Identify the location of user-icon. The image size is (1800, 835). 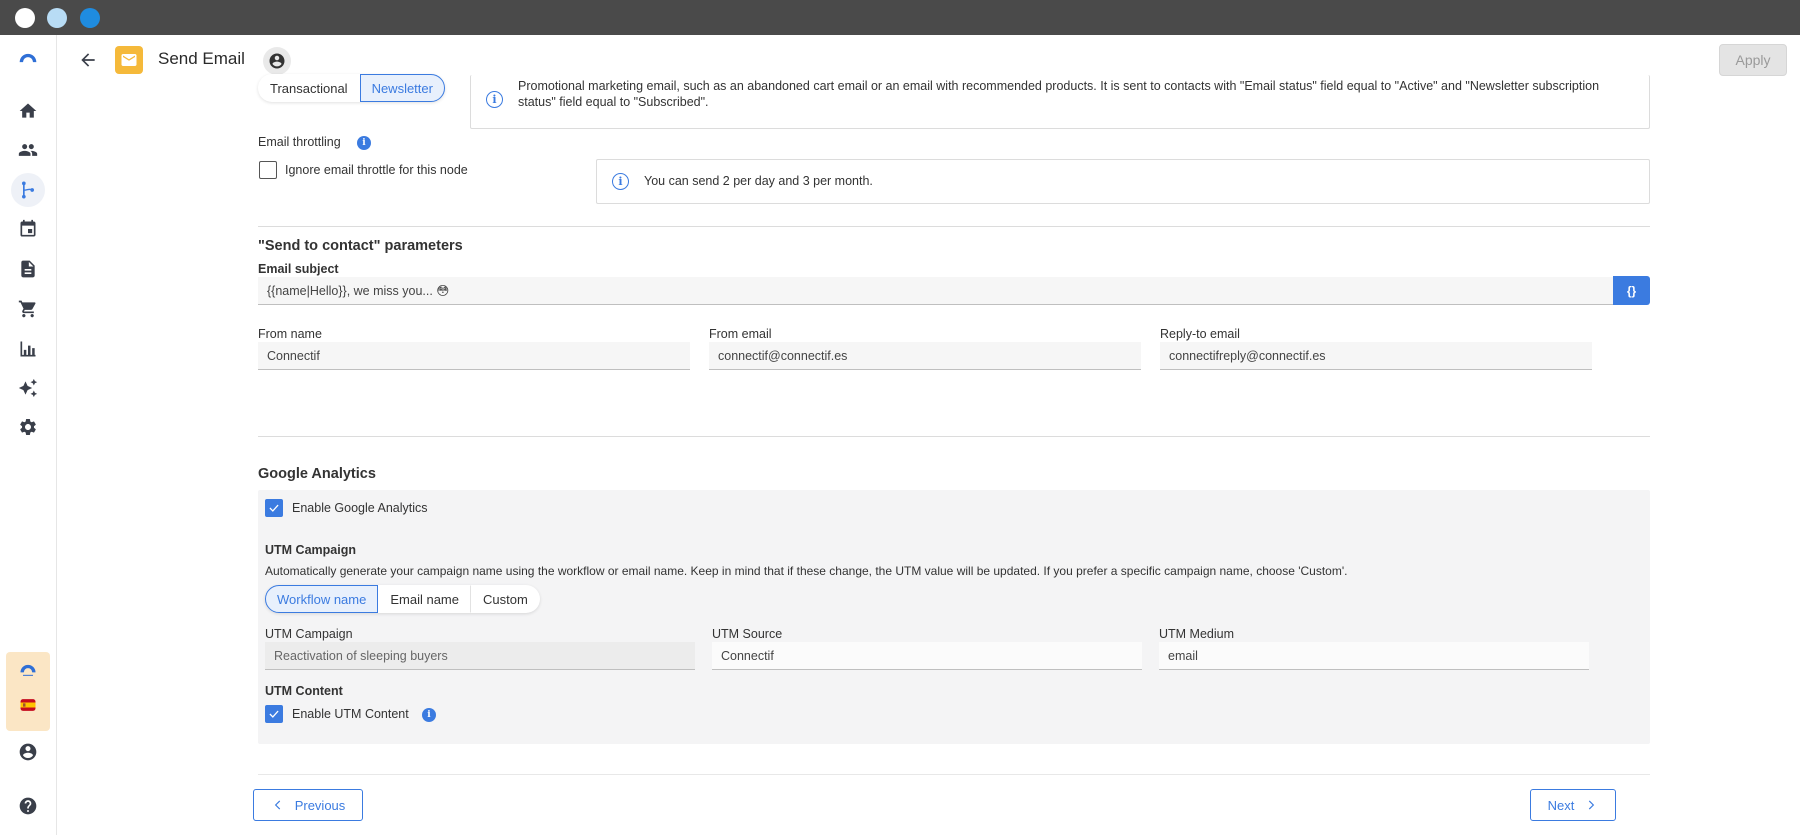
(277, 61).